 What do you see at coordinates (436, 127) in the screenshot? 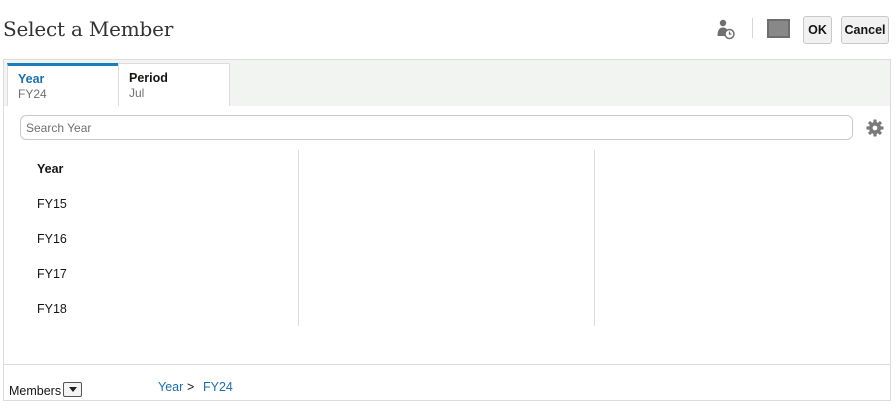
I see `search-input` at bounding box center [436, 127].